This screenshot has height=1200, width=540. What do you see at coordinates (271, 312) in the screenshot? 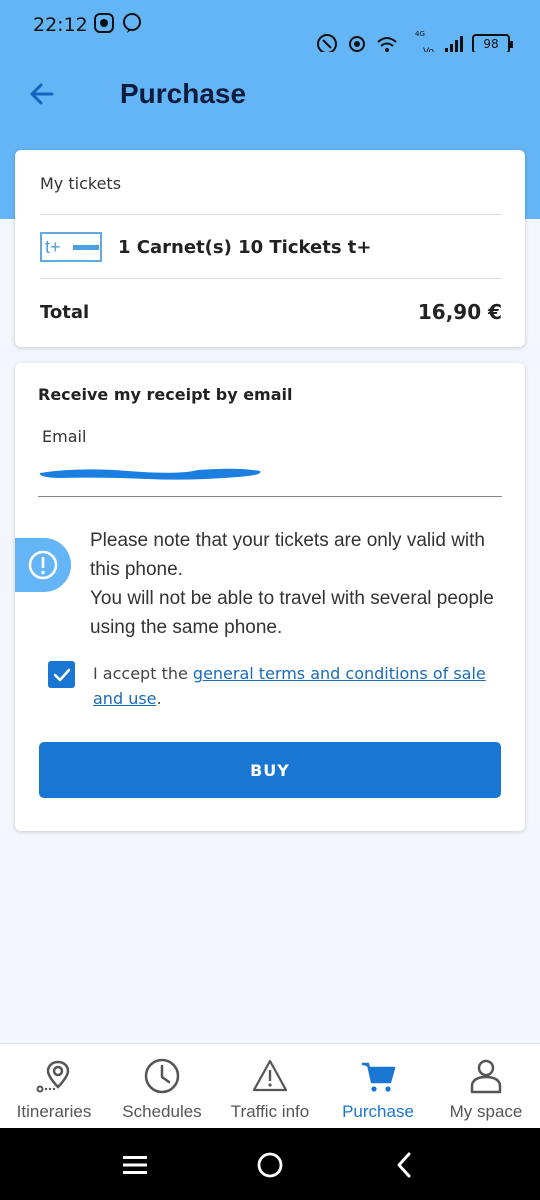
I see `total-row: Total 16,90 €` at bounding box center [271, 312].